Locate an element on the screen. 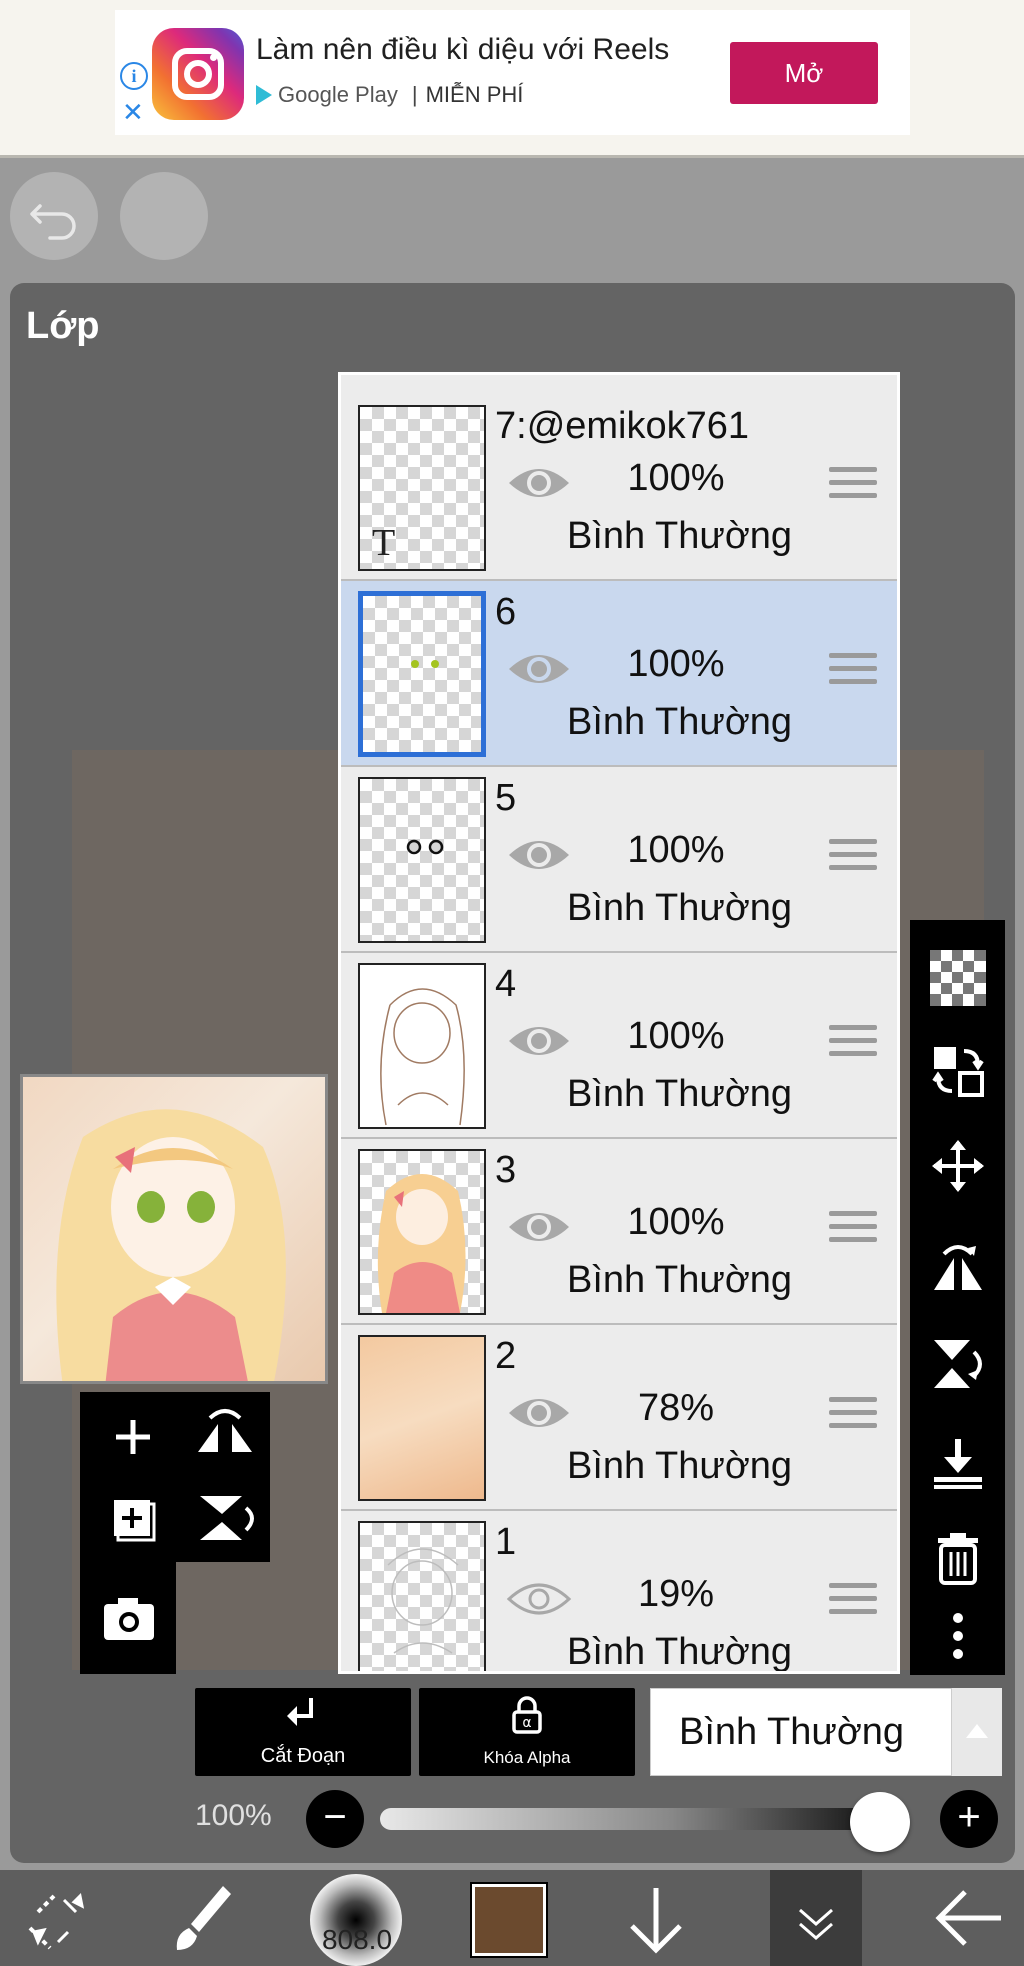 The image size is (1024, 1966). brush-icon is located at coordinates (203, 1918).